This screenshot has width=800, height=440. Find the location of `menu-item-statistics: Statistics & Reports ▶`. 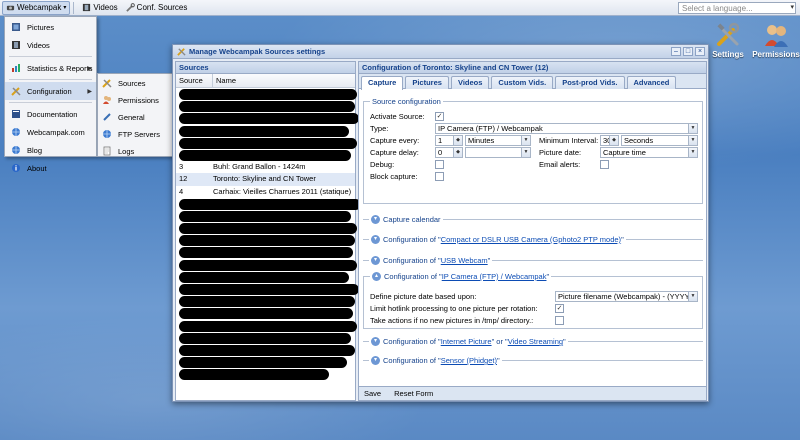

menu-item-statistics: Statistics & Reports ▶ is located at coordinates (50, 68).